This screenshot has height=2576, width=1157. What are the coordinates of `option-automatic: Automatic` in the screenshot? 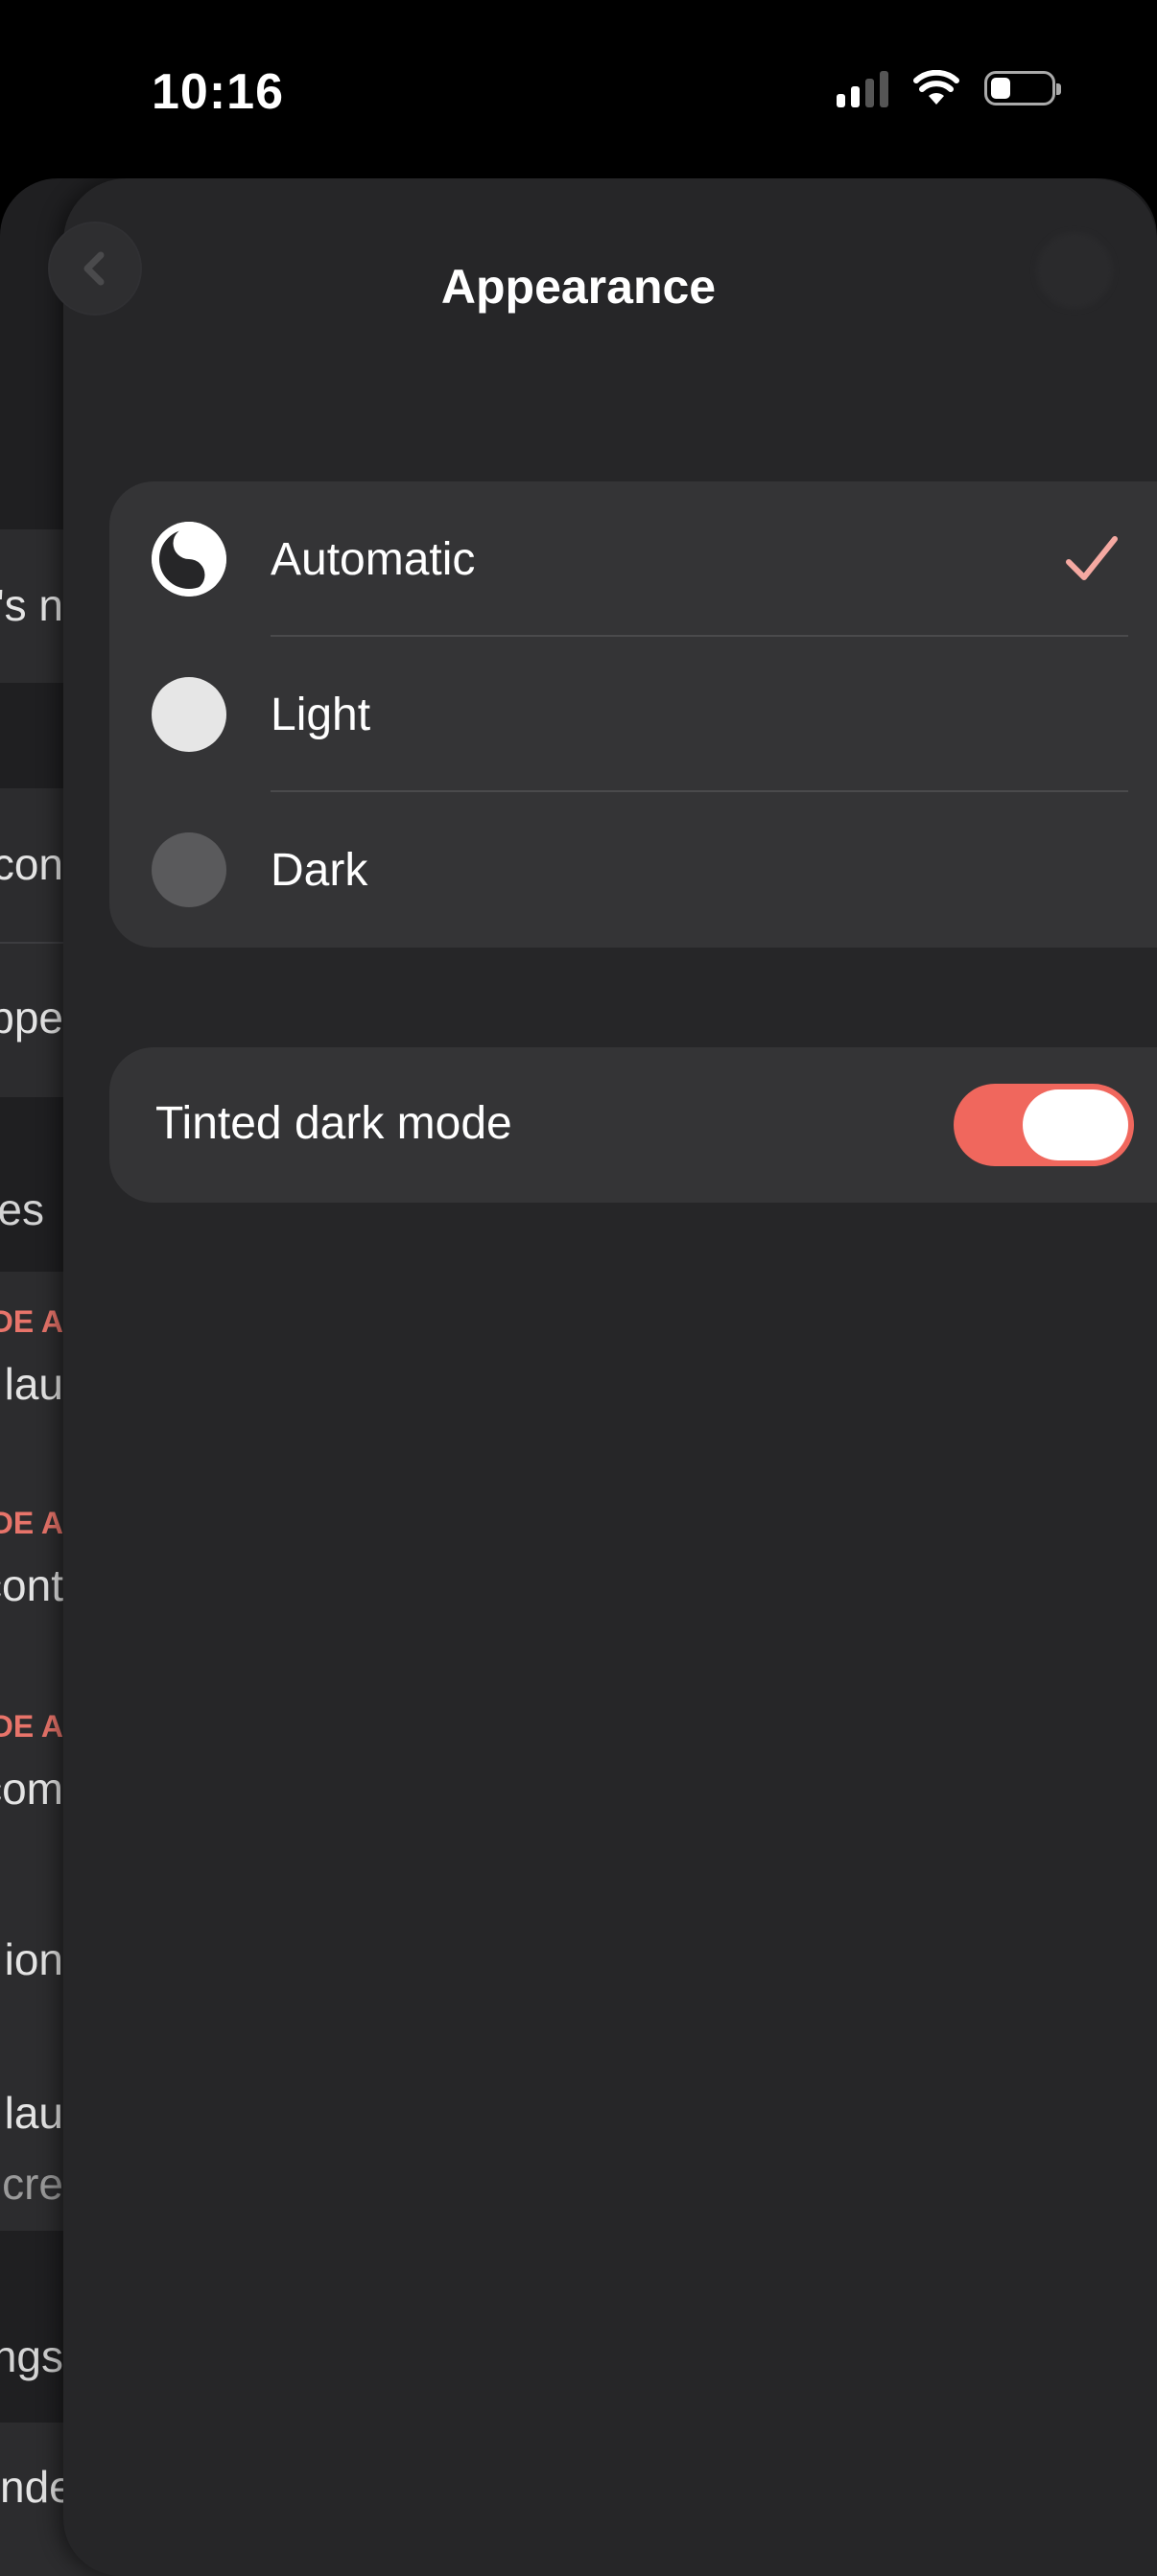 It's located at (633, 559).